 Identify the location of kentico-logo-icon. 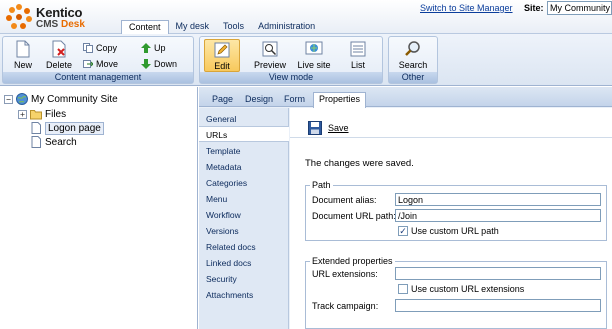
(19, 17).